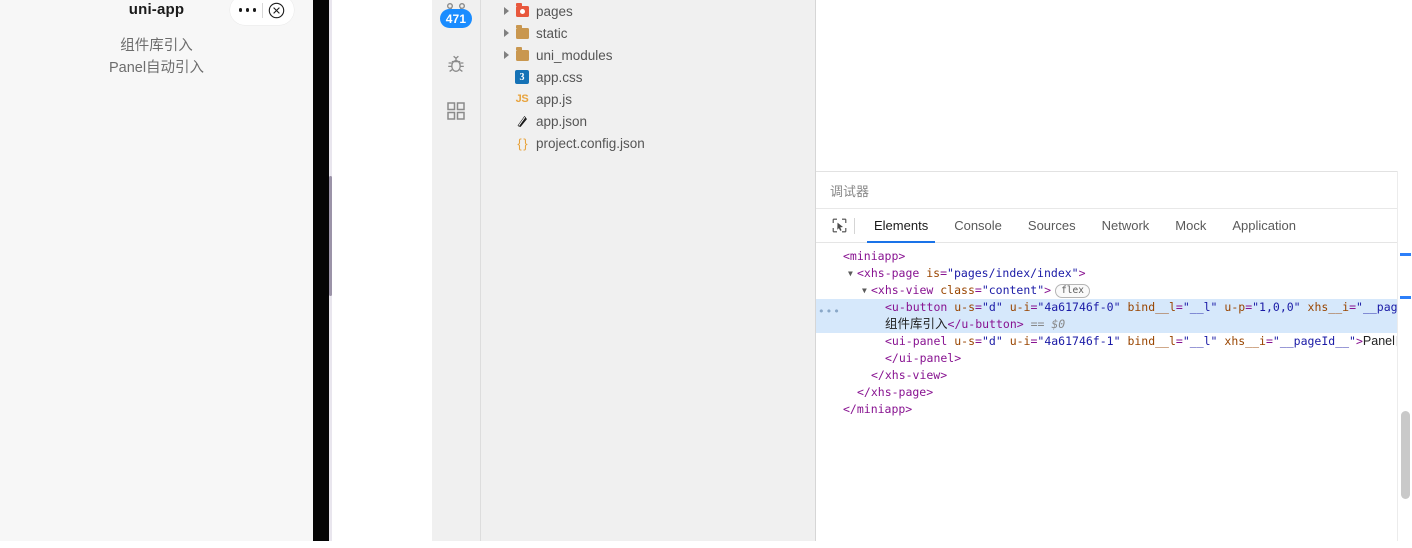 The height and width of the screenshot is (548, 1412). I want to click on close-circle-icon, so click(277, 10).